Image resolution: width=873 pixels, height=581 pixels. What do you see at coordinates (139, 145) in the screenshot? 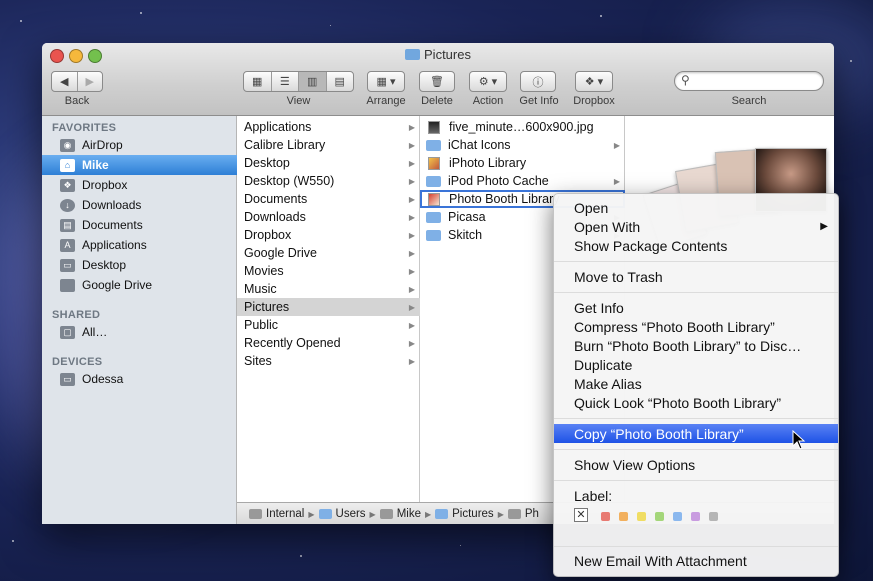
I see `sidebar-item-airdrop: ◉ AirDrop` at bounding box center [139, 145].